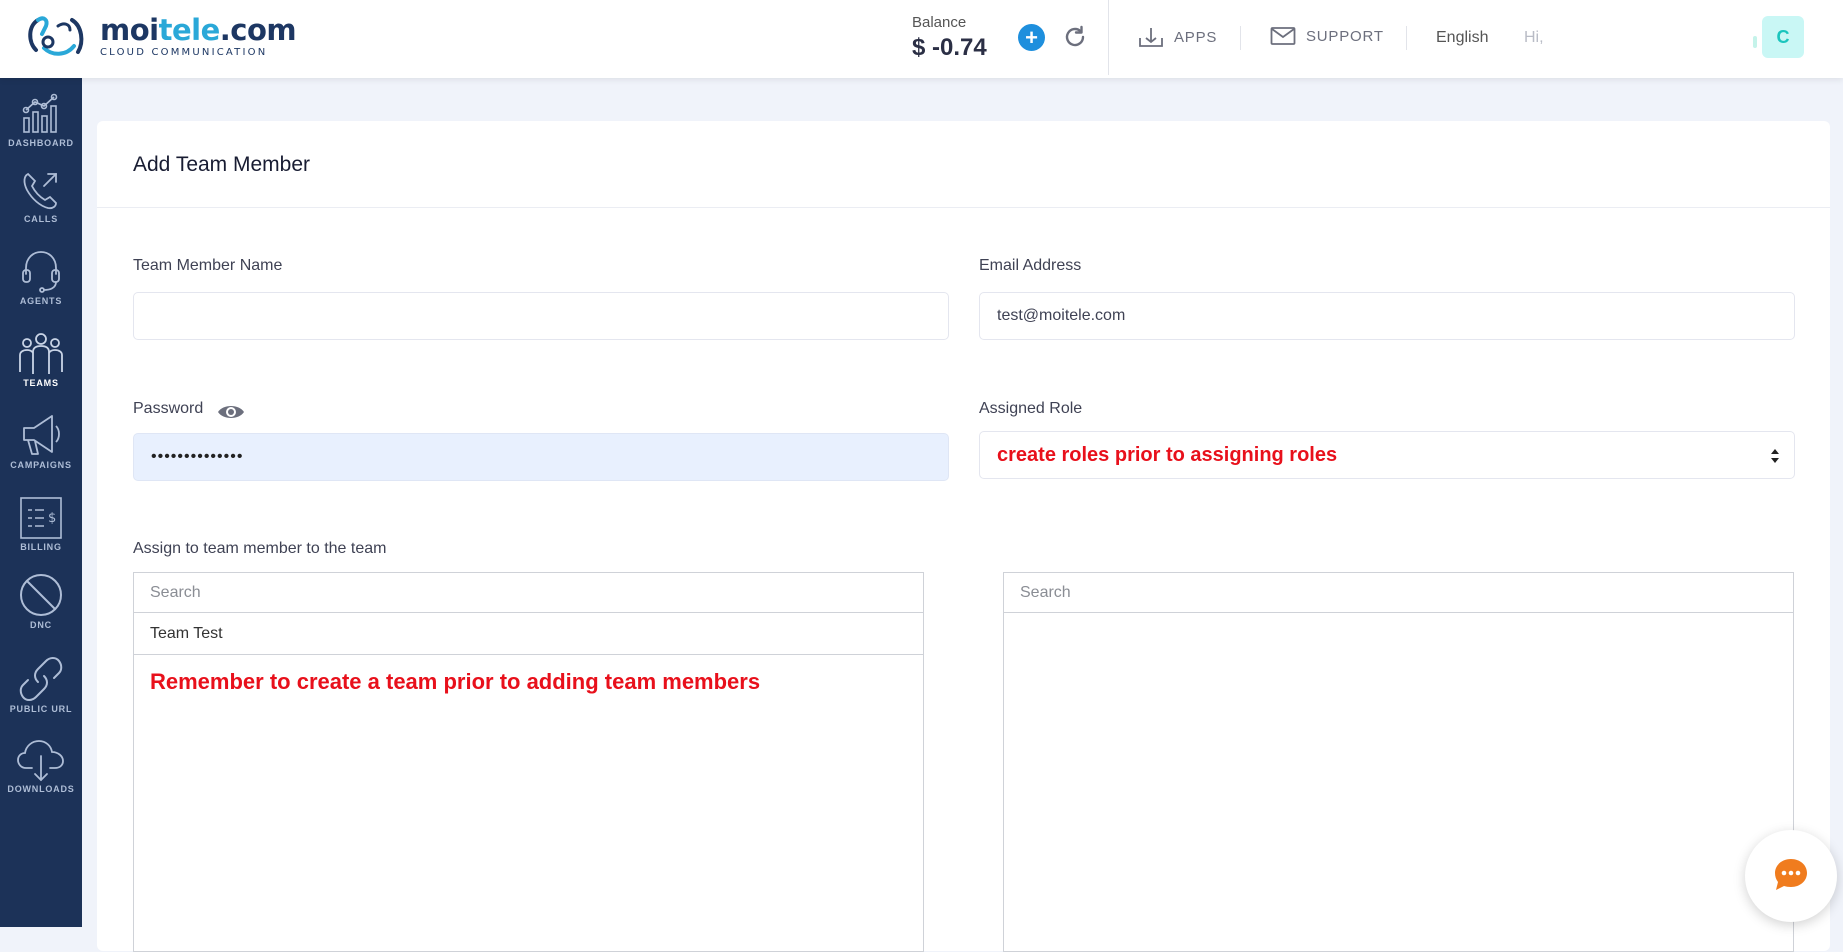 This screenshot has height=952, width=1843. What do you see at coordinates (541, 457) in the screenshot?
I see `password-field: ••••••••••••••` at bounding box center [541, 457].